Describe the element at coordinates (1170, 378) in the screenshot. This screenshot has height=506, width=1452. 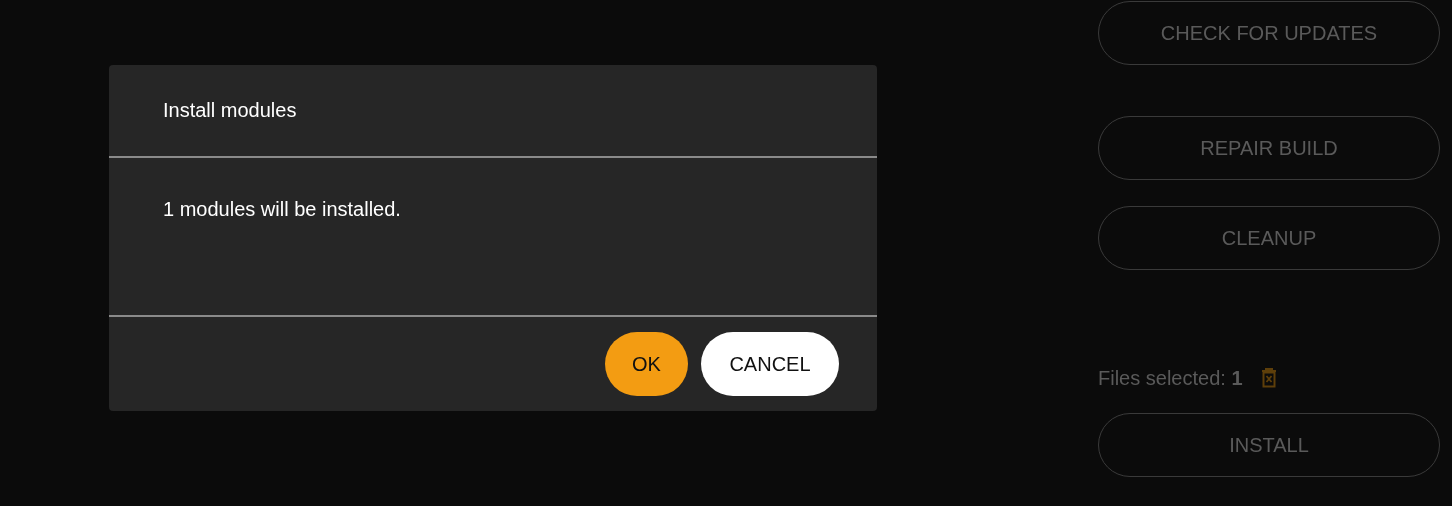
I see `files-selected-text: Files selected: 1` at that location.